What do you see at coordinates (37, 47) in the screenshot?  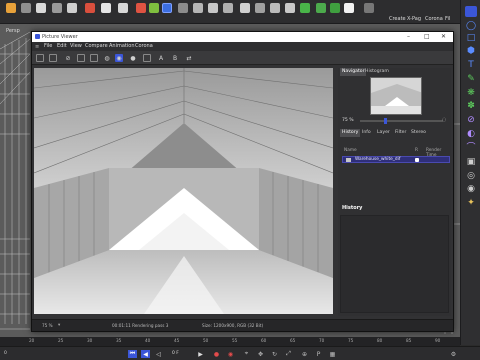 I see `hamburger-icon: ≡` at bounding box center [37, 47].